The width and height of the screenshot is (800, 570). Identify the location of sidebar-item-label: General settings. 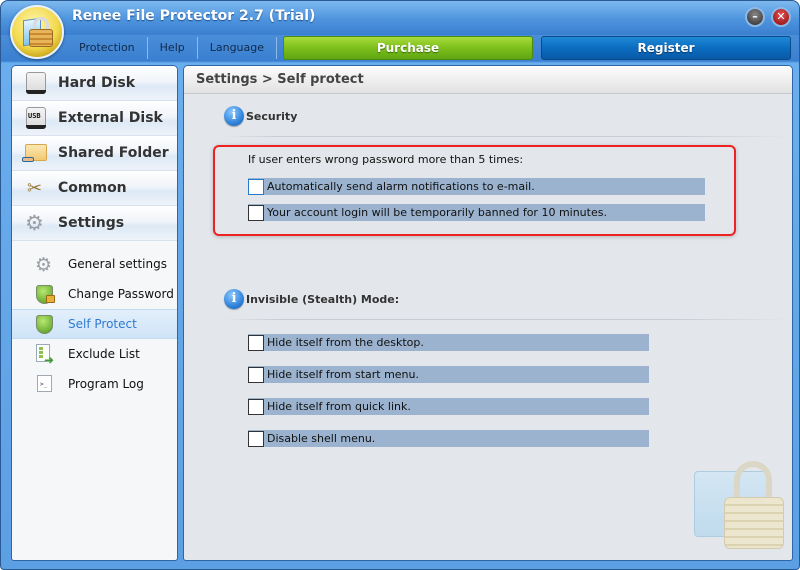
(117, 264).